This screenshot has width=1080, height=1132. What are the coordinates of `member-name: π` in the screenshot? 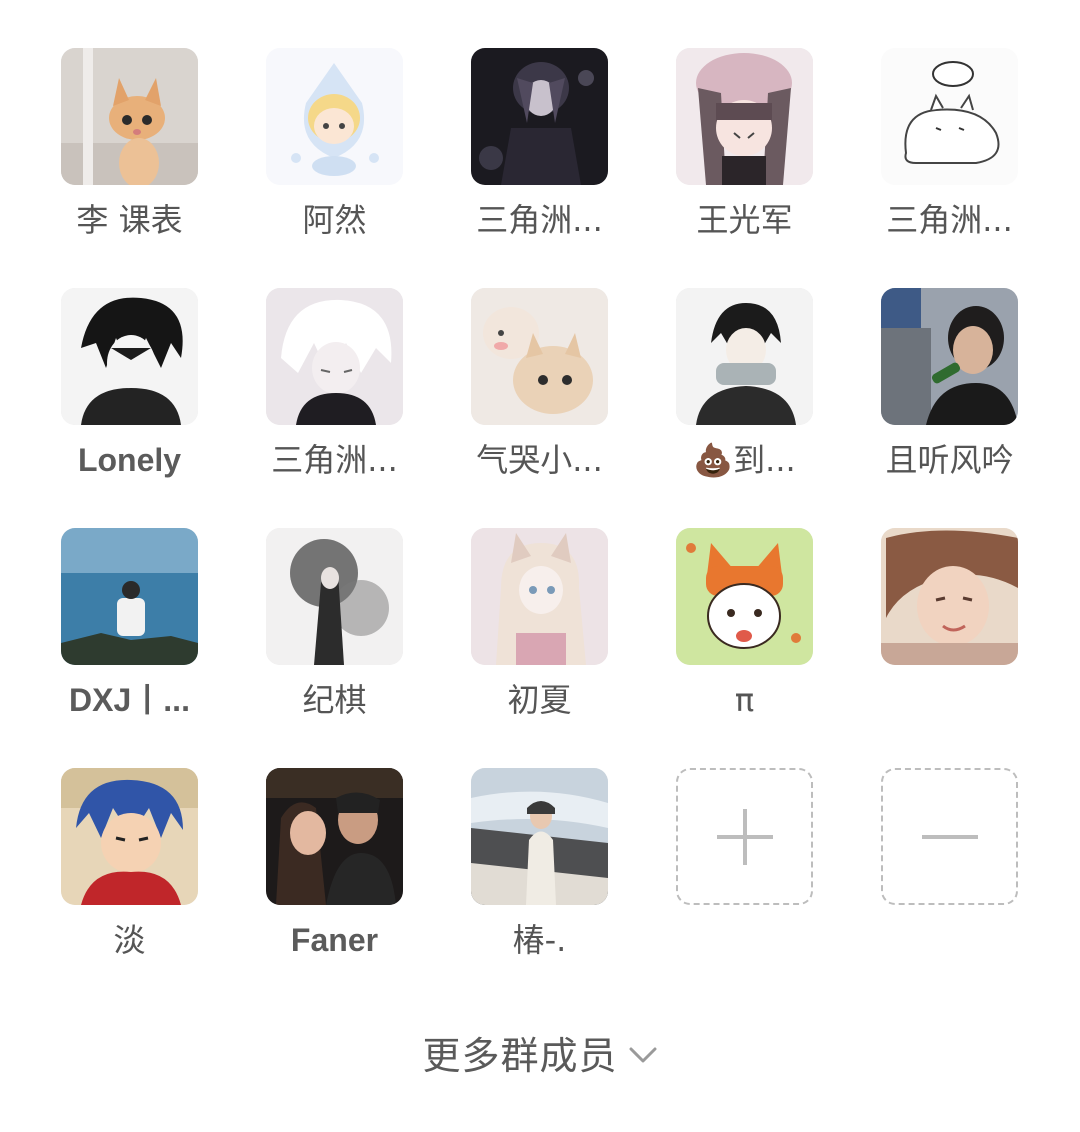 It's located at (744, 700).